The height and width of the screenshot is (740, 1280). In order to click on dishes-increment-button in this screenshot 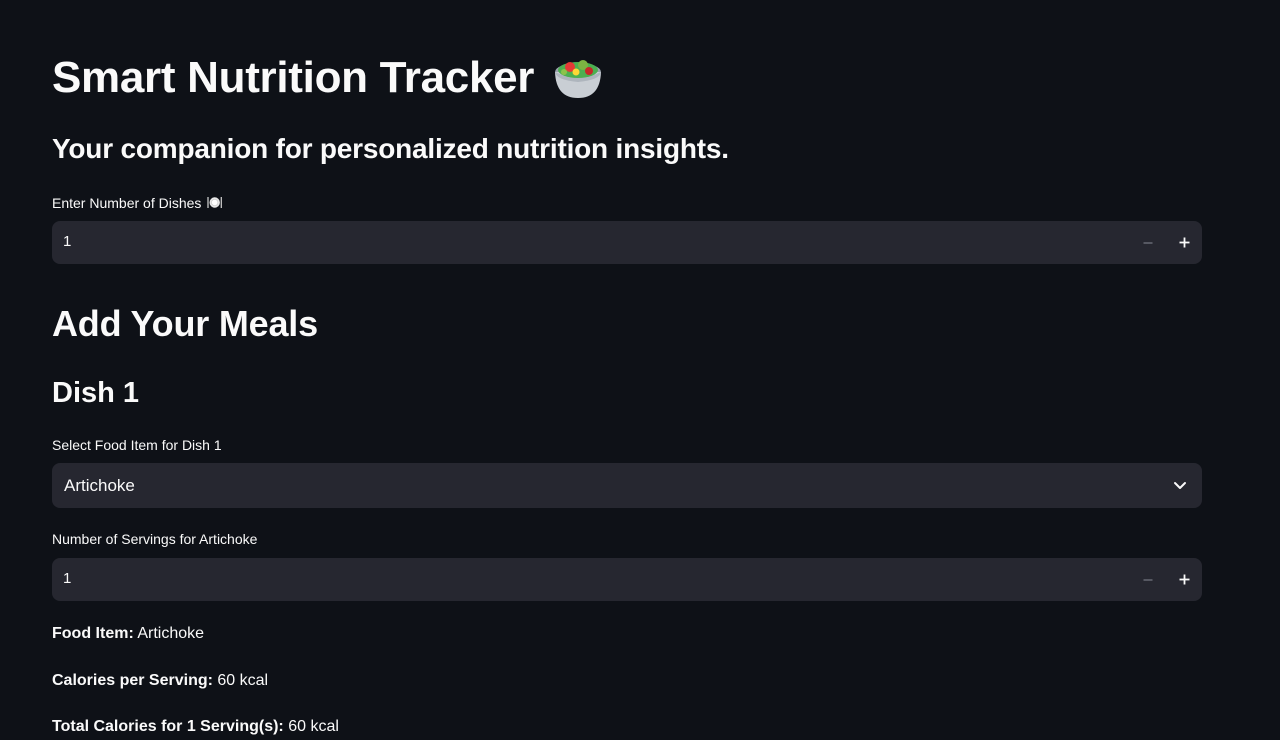, I will do `click(1184, 242)`.